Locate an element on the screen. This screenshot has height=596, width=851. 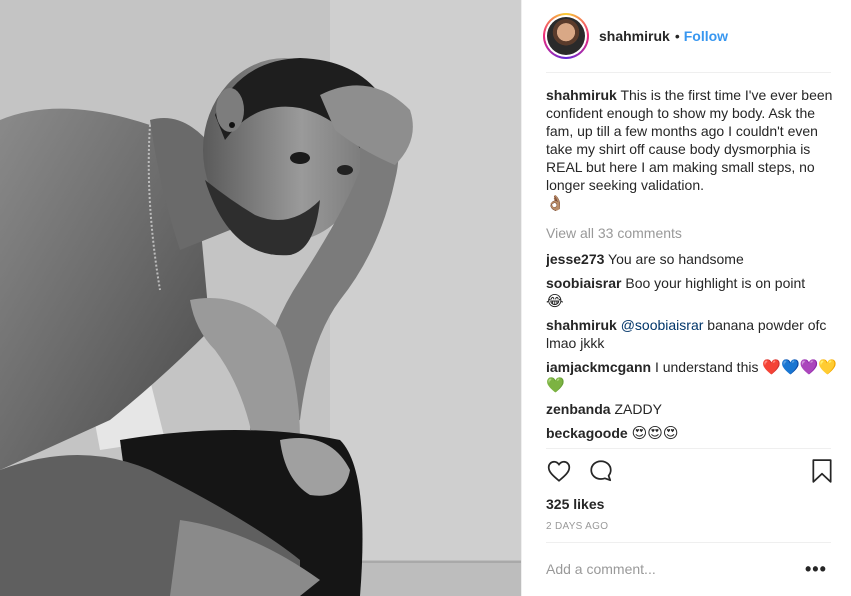
header-username: shahmiruk is located at coordinates (634, 36).